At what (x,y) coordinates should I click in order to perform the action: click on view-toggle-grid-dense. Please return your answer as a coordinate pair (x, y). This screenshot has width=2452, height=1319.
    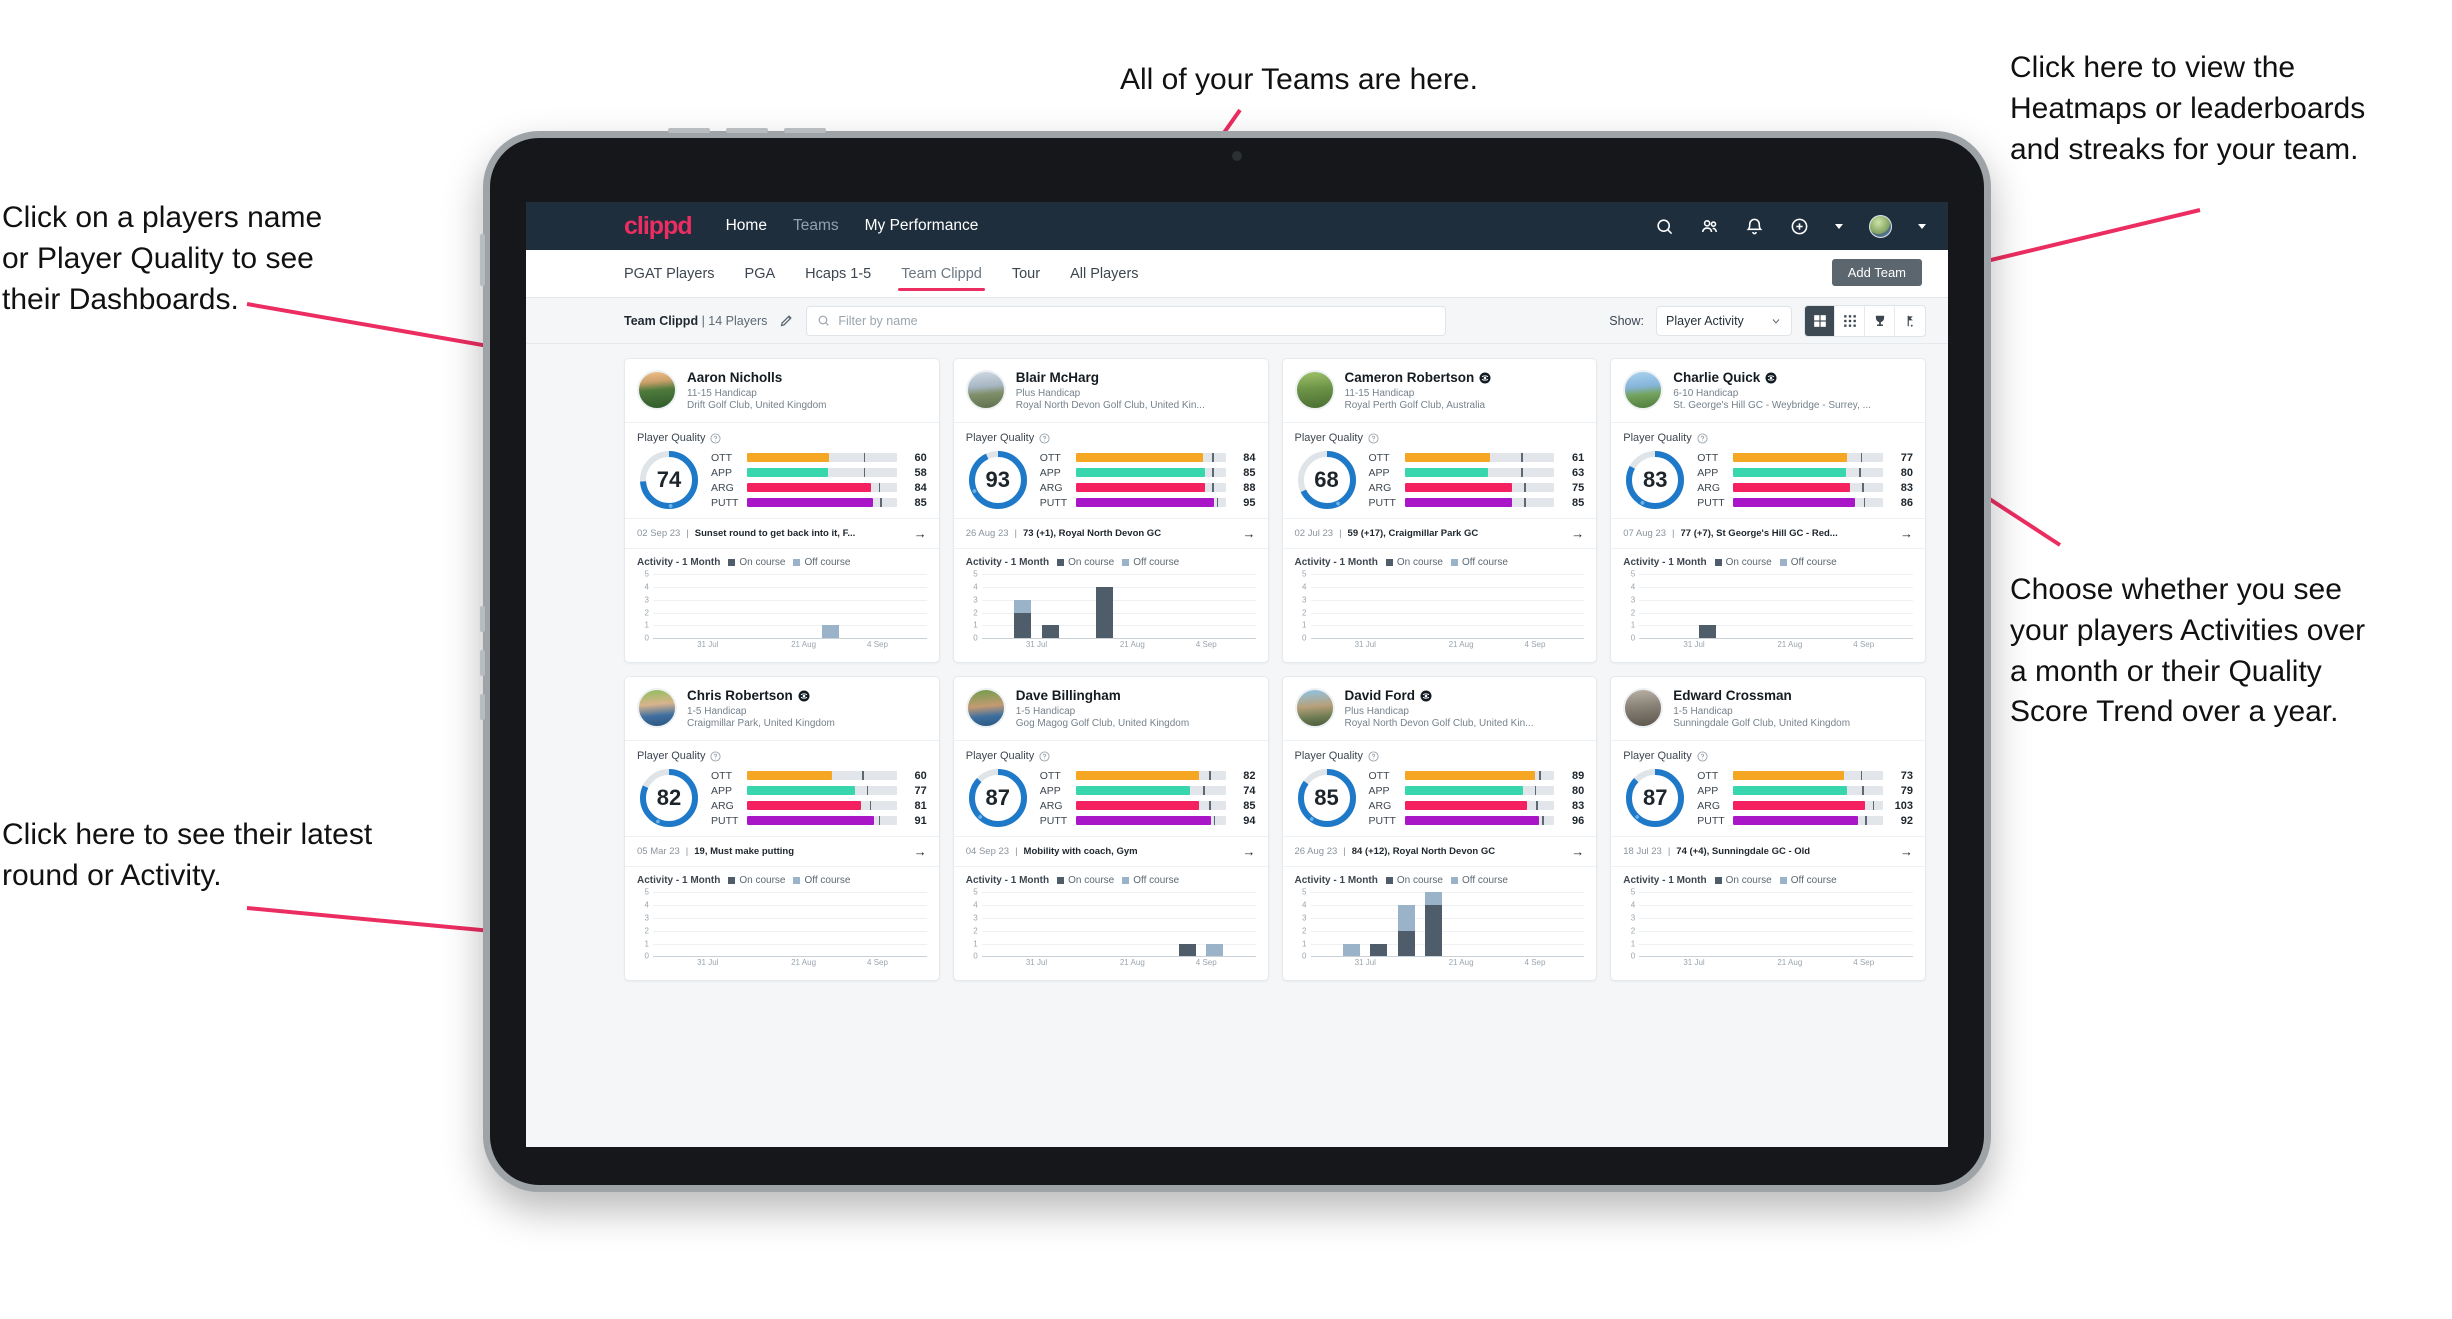
    Looking at the image, I should click on (1850, 320).